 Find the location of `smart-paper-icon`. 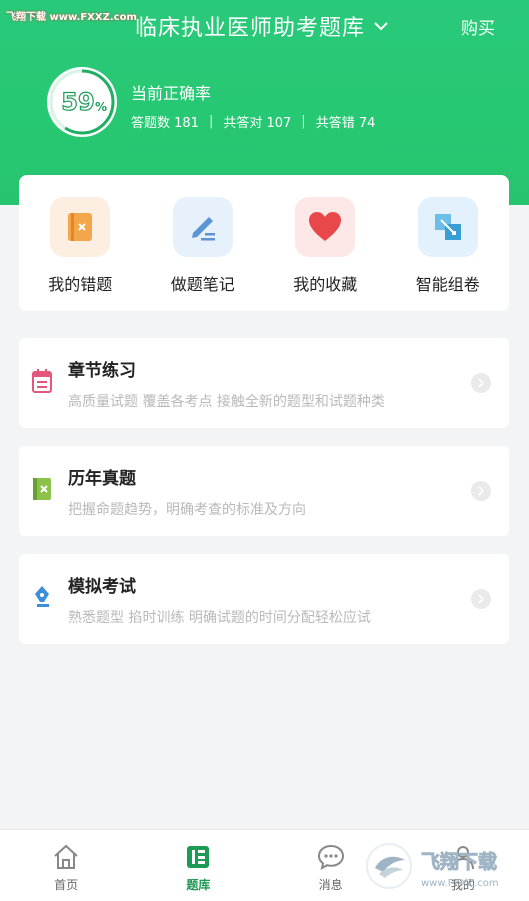

smart-paper-icon is located at coordinates (447, 227).